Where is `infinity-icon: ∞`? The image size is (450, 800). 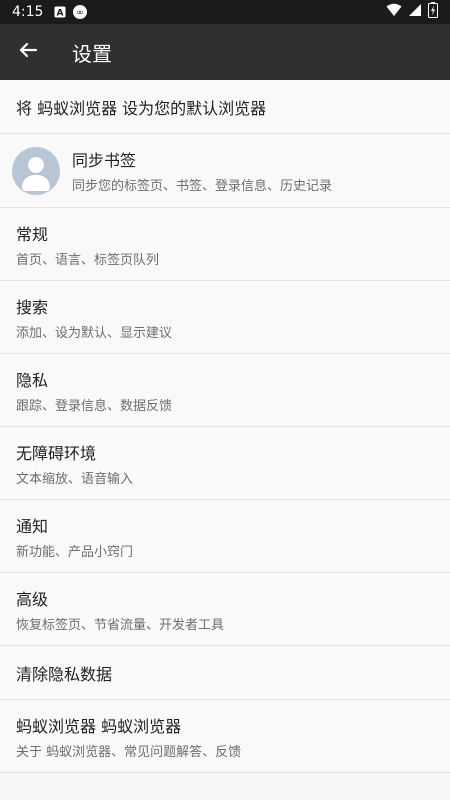 infinity-icon: ∞ is located at coordinates (80, 12).